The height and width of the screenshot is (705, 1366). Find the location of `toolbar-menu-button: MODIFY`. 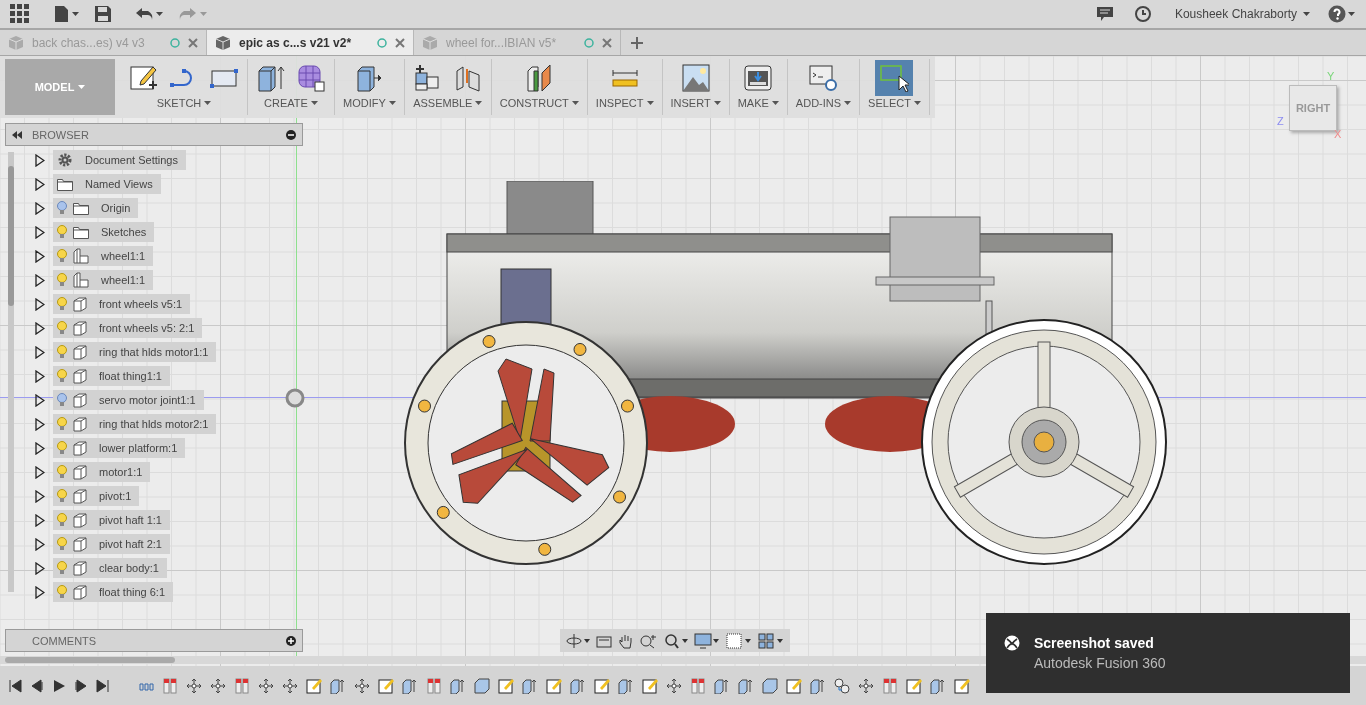

toolbar-menu-button: MODIFY is located at coordinates (369, 103).